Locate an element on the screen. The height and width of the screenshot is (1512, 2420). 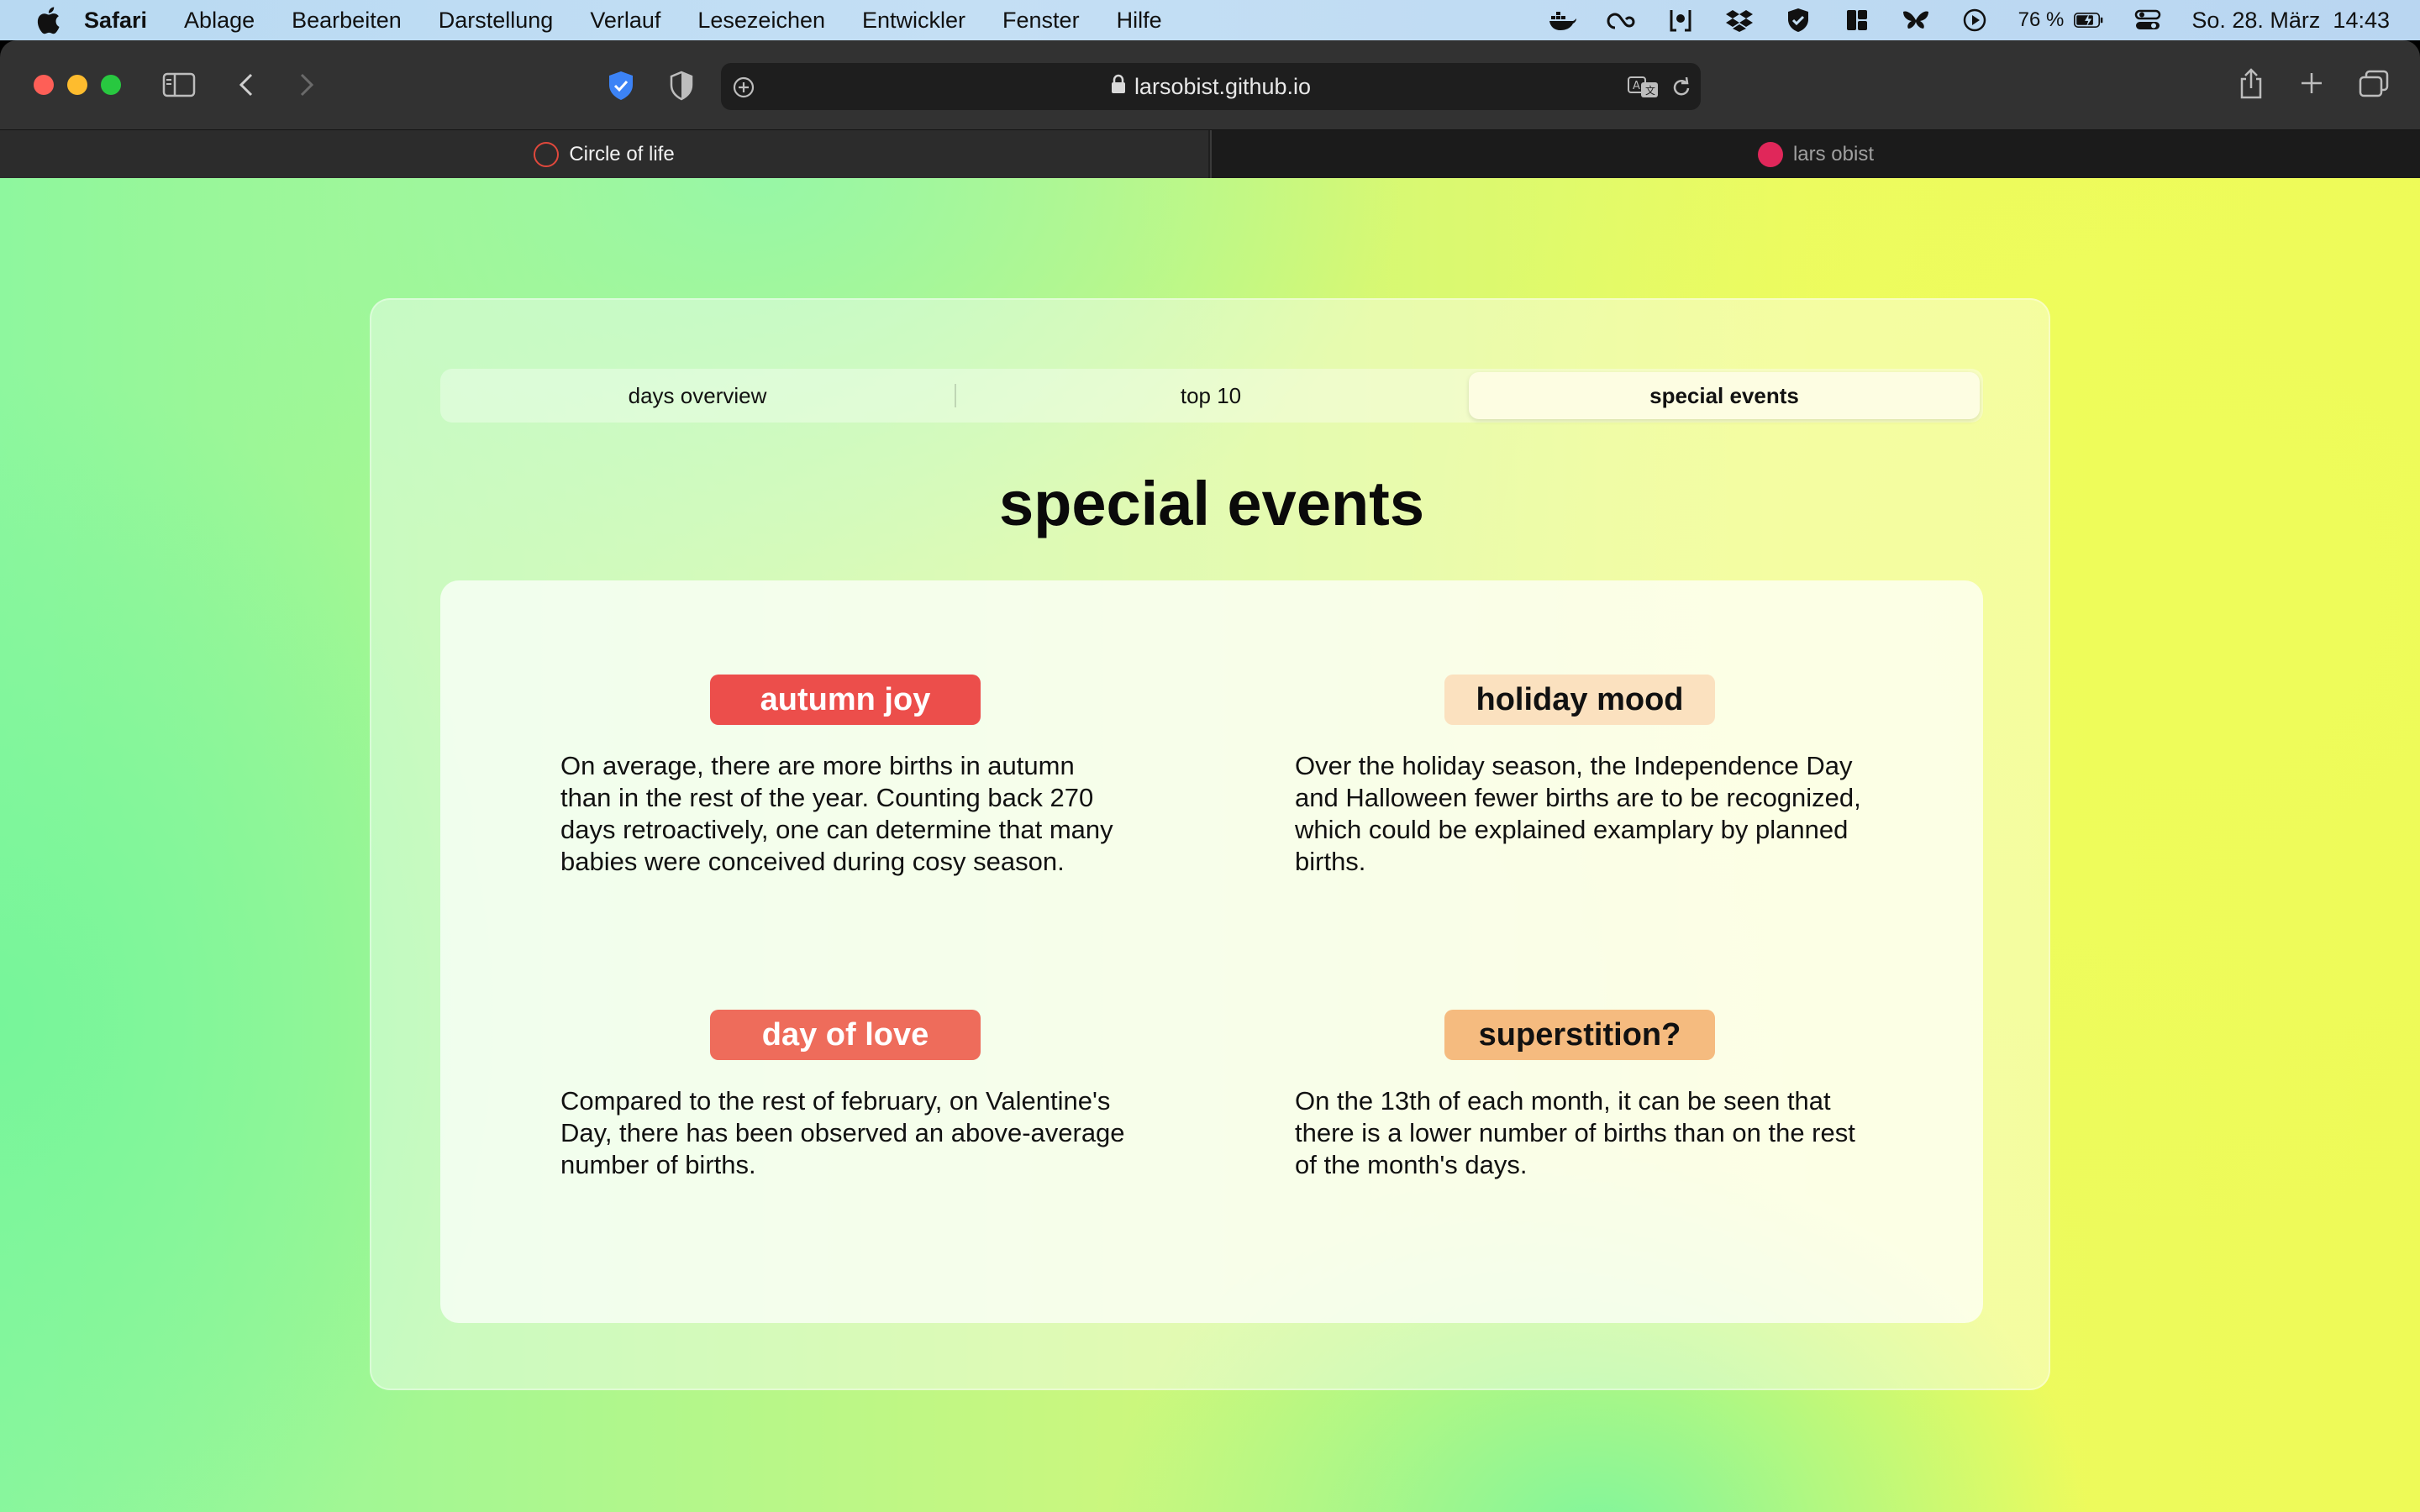
tab-title: Circle of life is located at coordinates (622, 154).